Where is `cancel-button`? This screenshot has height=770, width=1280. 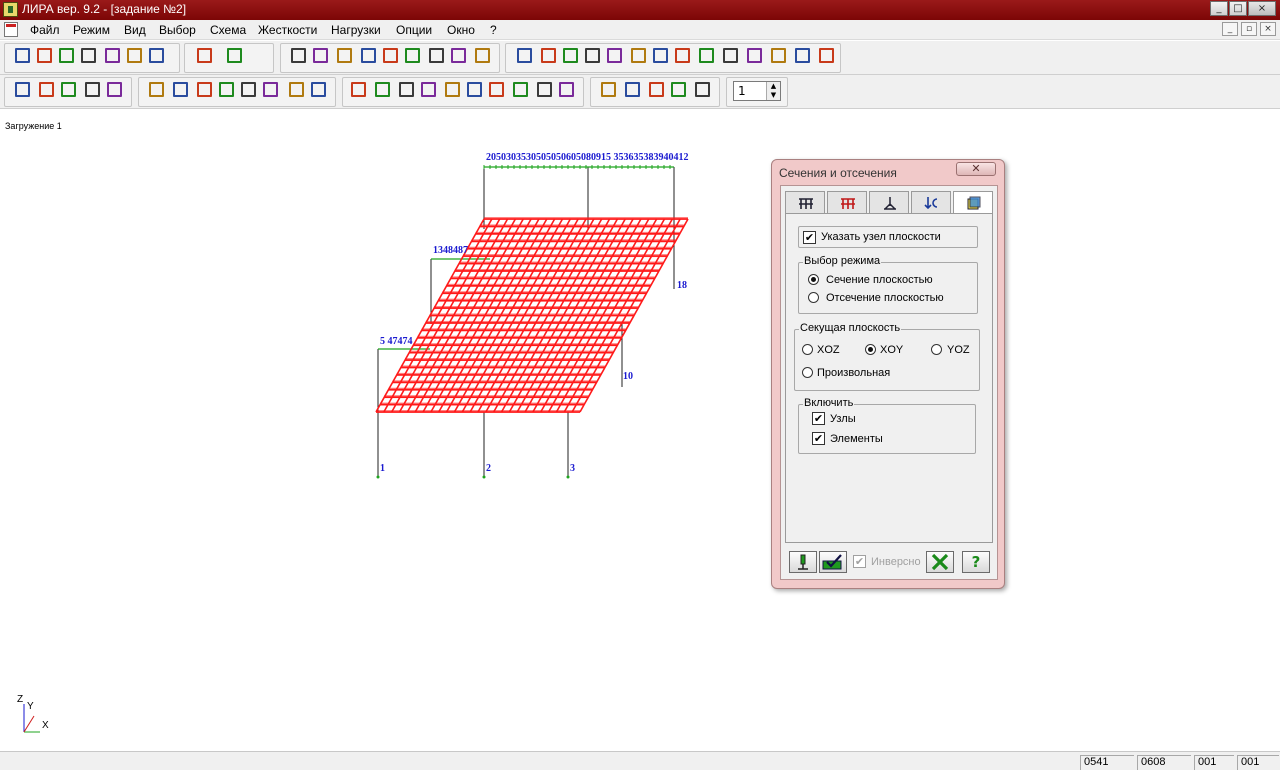
cancel-button is located at coordinates (940, 562).